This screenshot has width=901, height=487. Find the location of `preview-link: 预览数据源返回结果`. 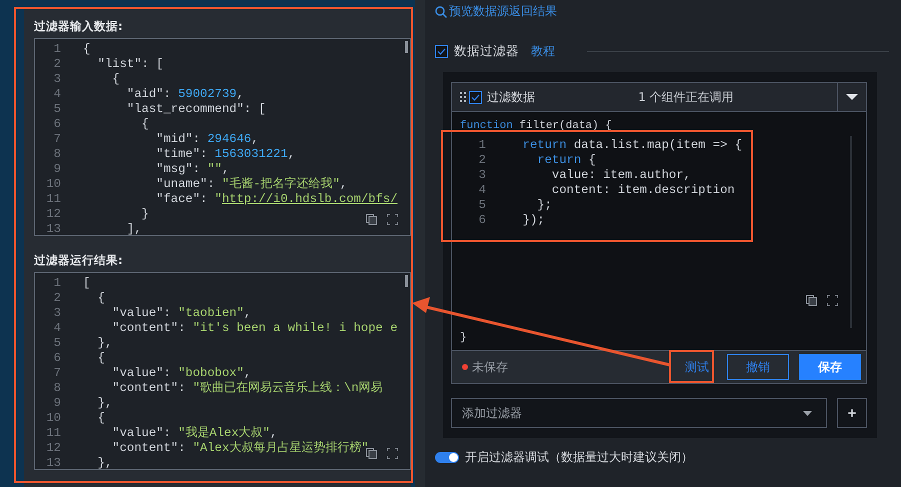

preview-link: 预览数据源返回结果 is located at coordinates (668, 11).